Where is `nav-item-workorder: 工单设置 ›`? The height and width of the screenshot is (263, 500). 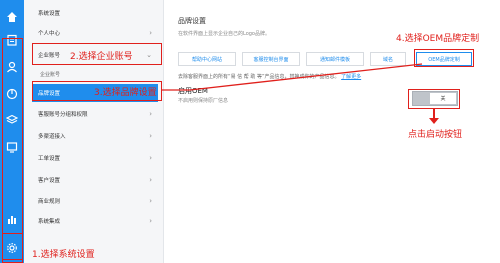
nav-item-workorder: 工单设置 › is located at coordinates (95, 158).